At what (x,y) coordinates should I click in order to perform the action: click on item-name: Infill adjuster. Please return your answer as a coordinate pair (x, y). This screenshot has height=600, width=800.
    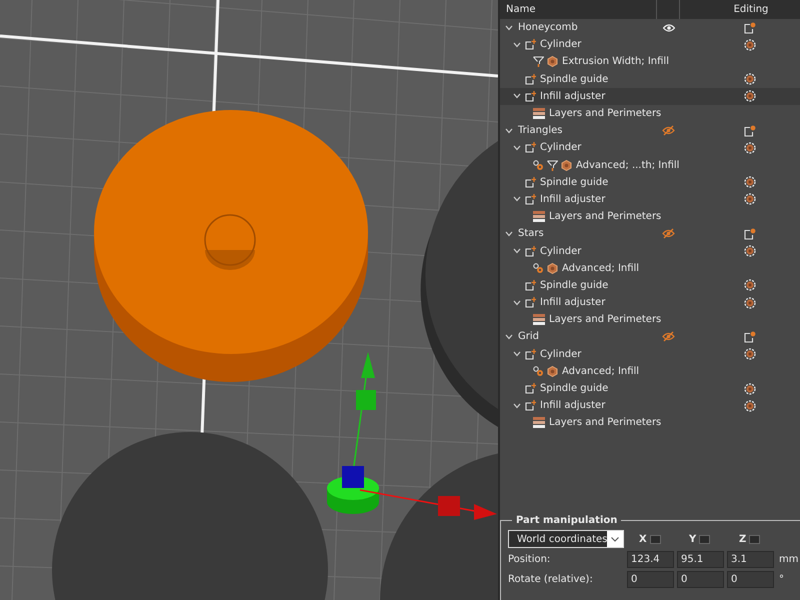
    Looking at the image, I should click on (573, 302).